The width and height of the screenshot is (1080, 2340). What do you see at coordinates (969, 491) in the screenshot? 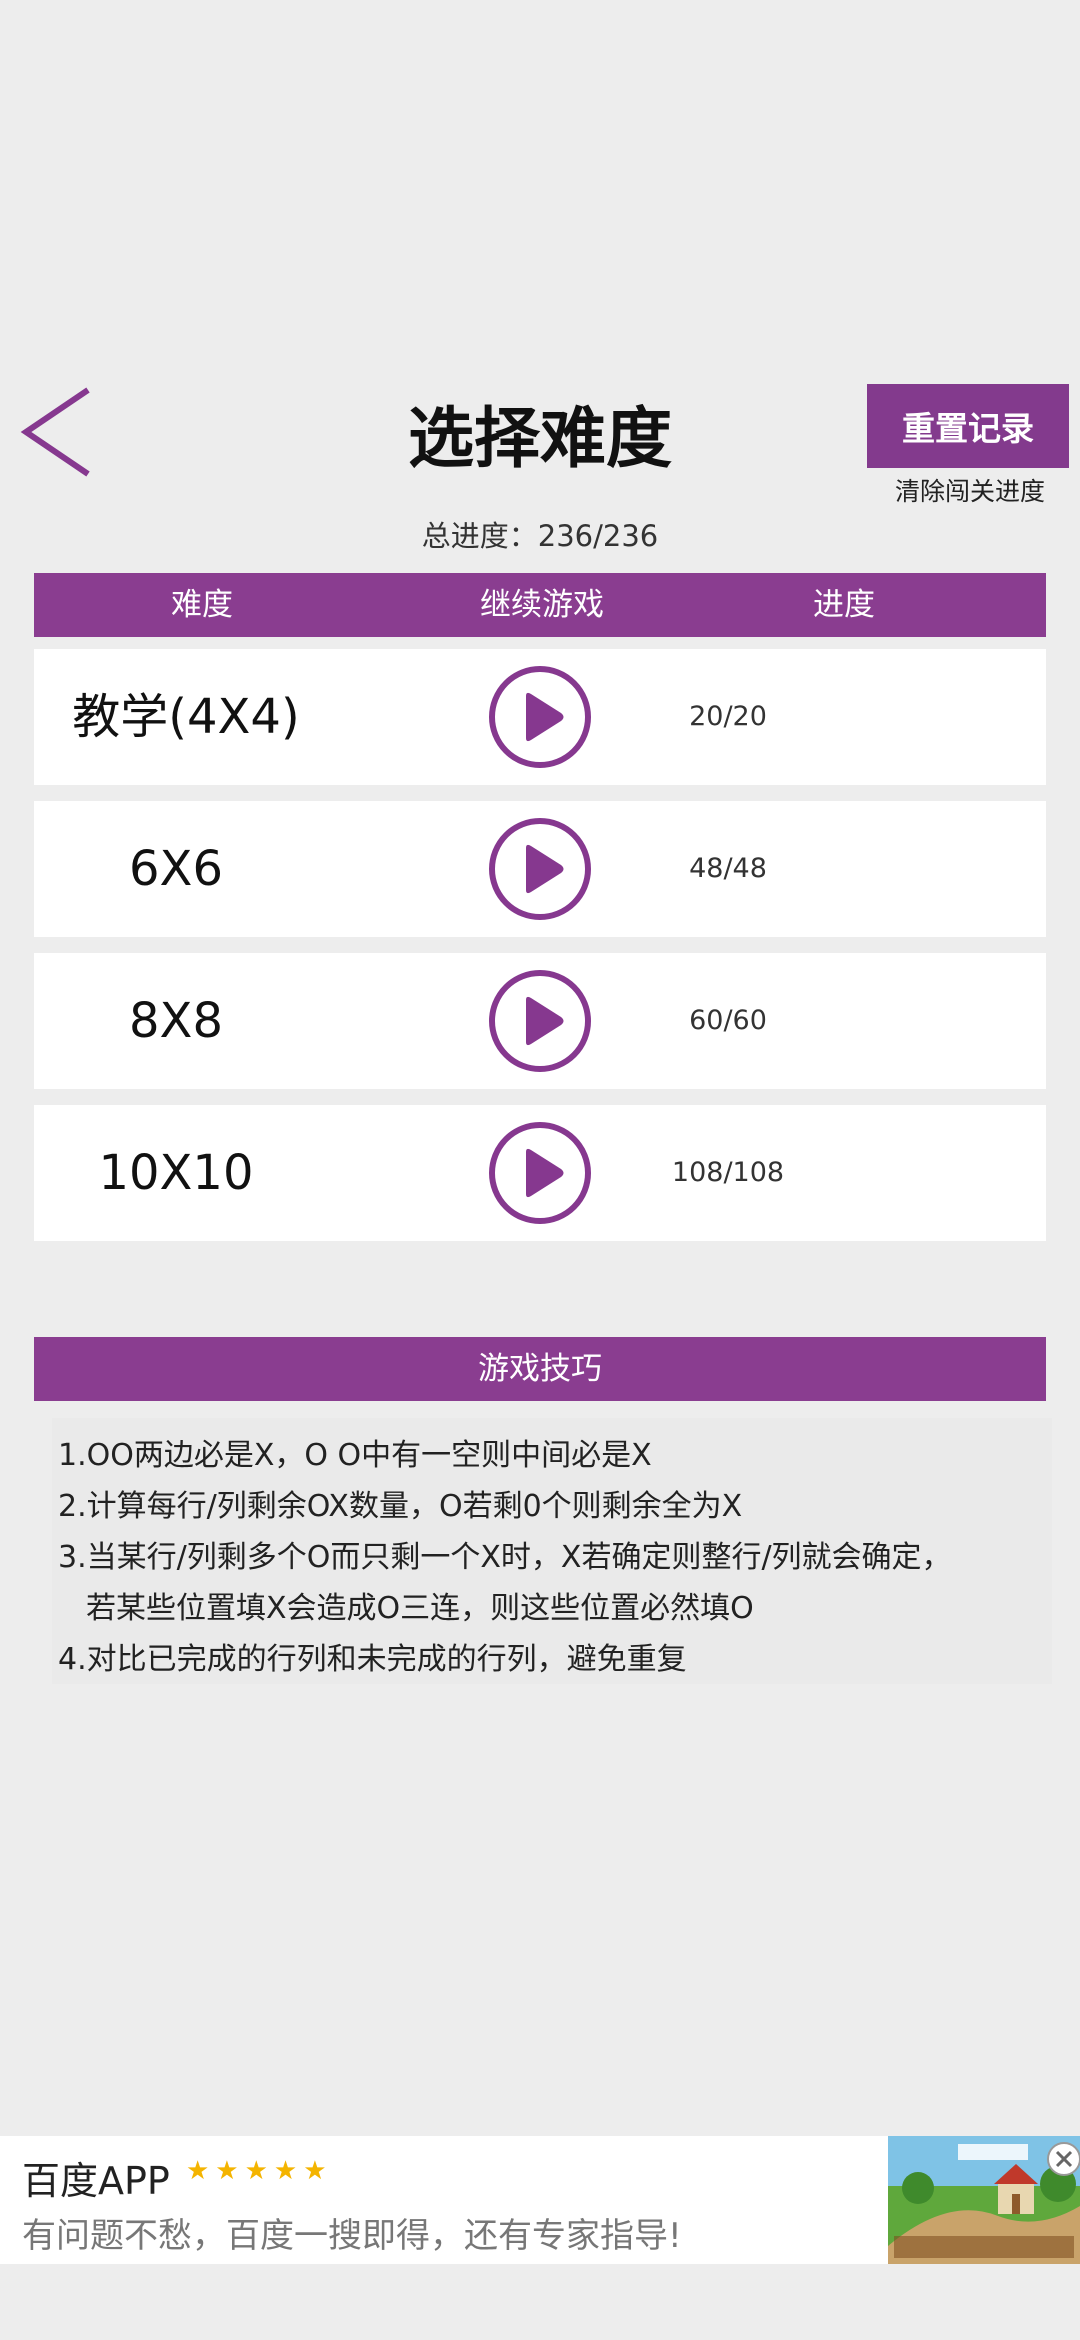
I see `reset-hint-text: 清除闯关进度` at bounding box center [969, 491].